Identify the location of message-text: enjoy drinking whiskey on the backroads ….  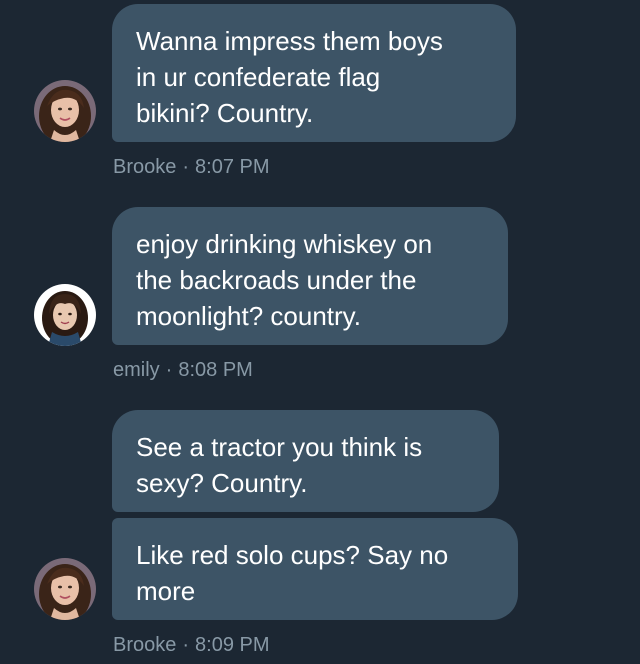
(284, 280).